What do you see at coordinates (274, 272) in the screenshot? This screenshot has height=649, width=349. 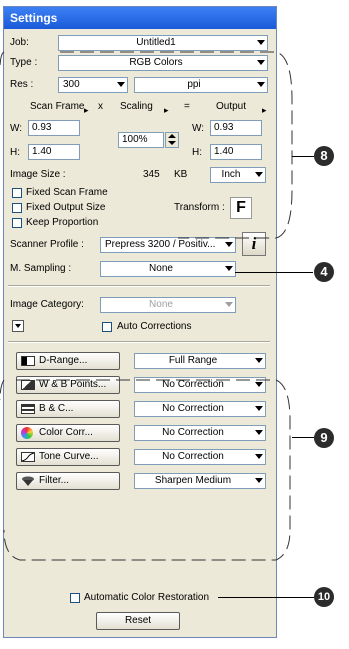 I see `callout-4-leader` at bounding box center [274, 272].